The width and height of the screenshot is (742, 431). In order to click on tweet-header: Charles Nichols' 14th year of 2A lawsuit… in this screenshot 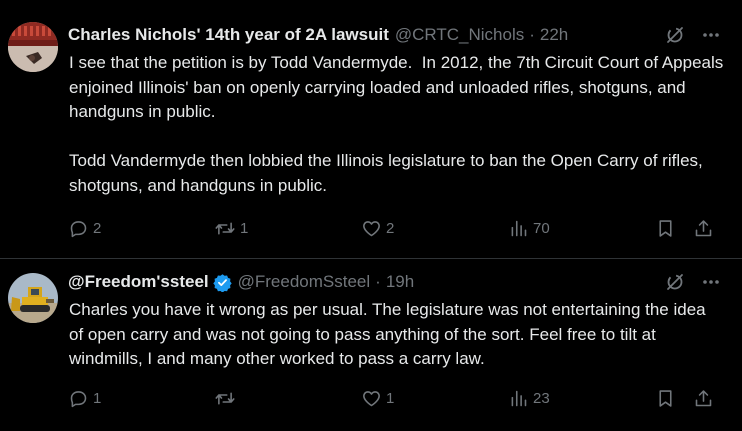, I will do `click(395, 35)`.